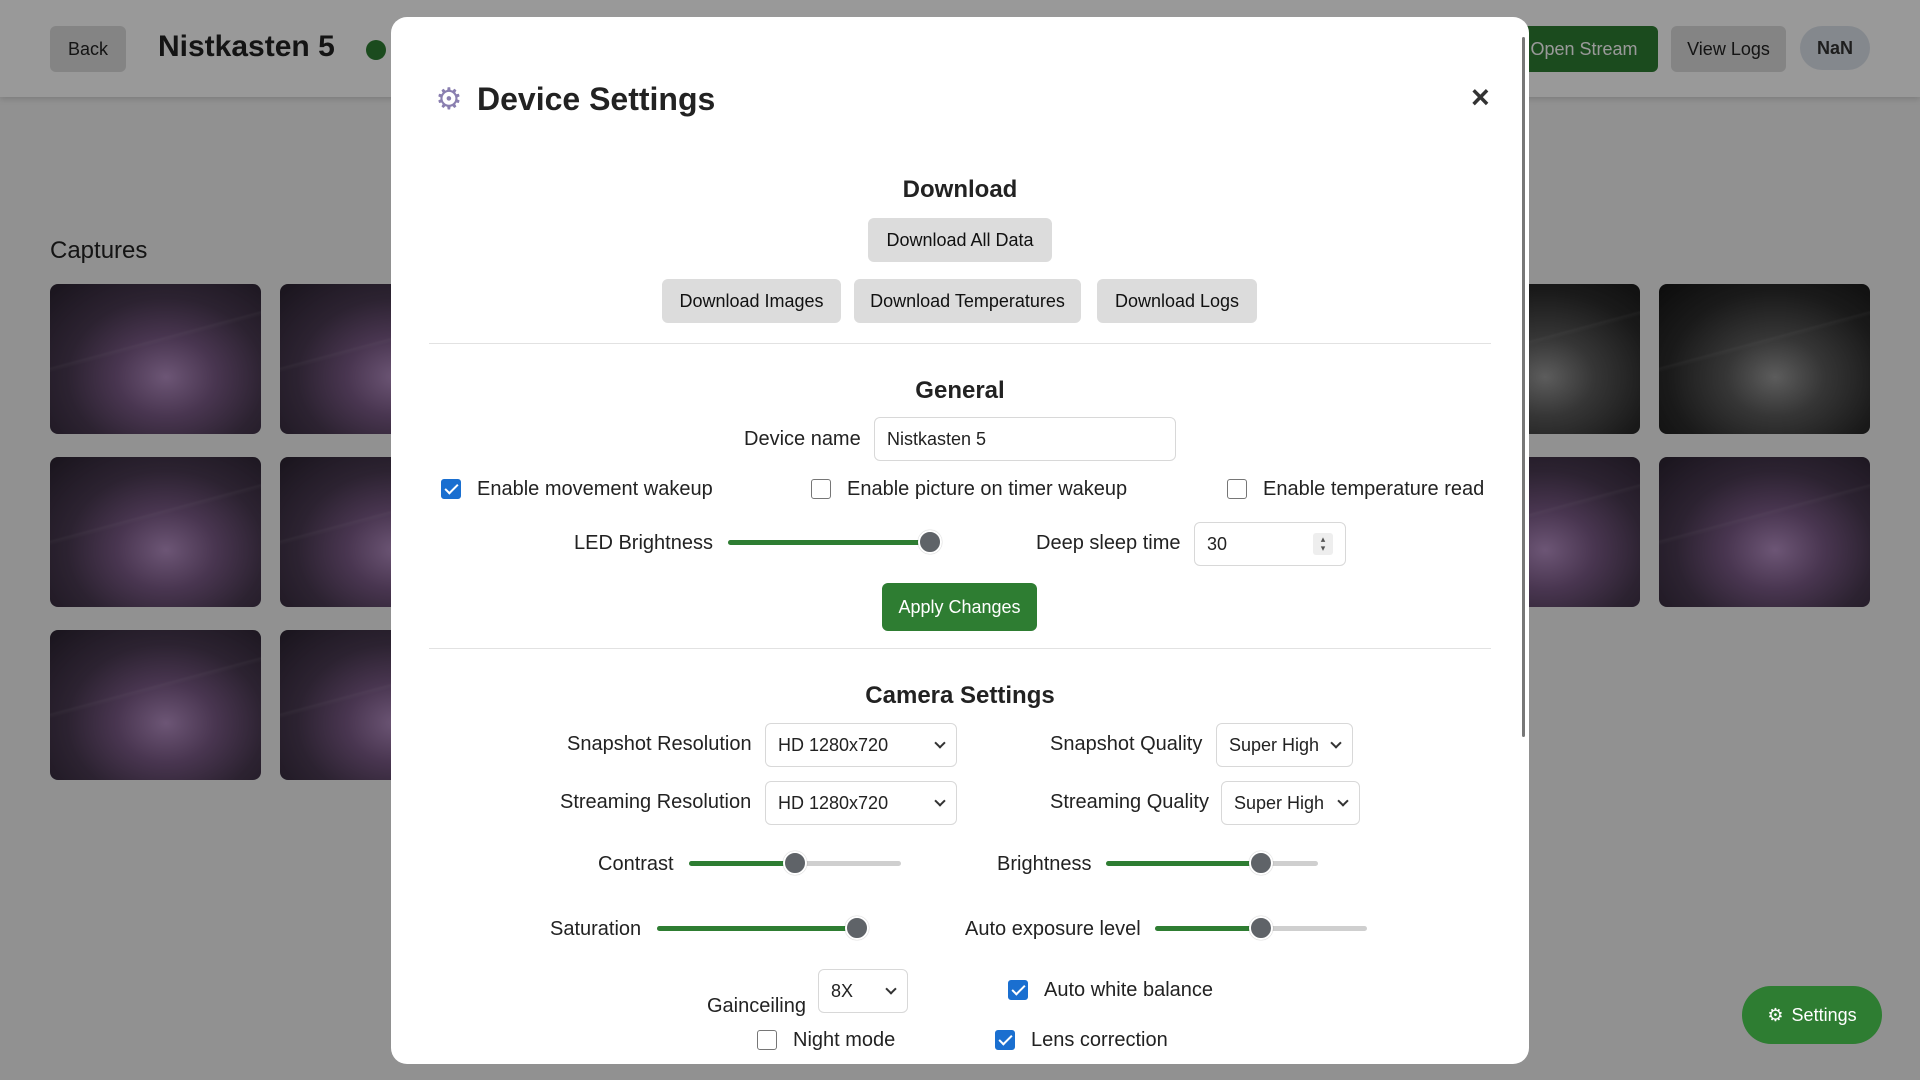  Describe the element at coordinates (863, 991) in the screenshot. I see `gainceiling-select: 8X` at that location.